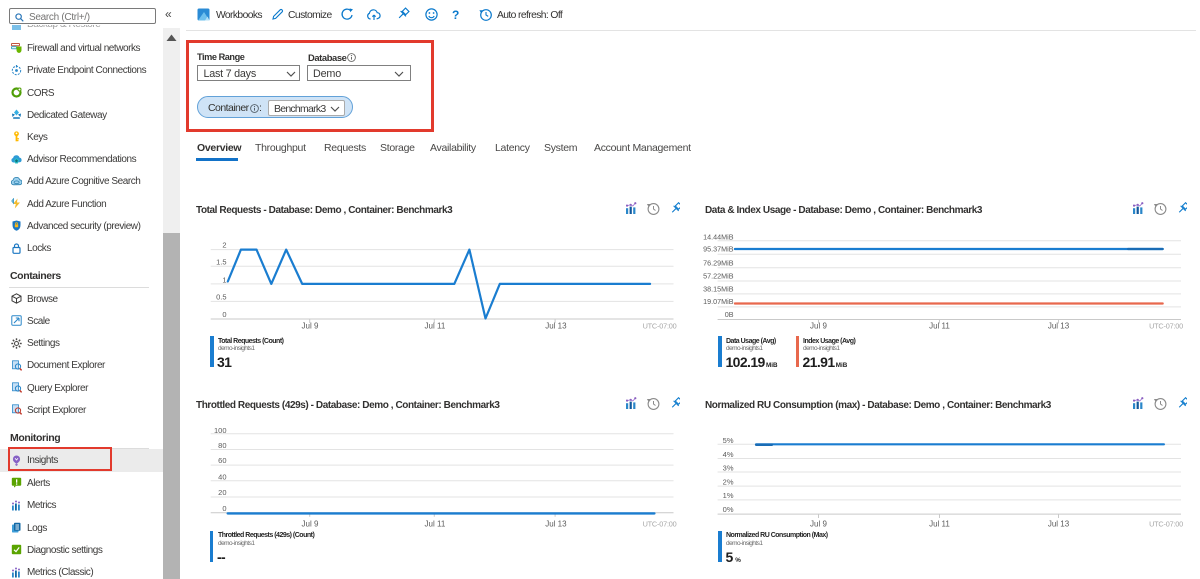 The width and height of the screenshot is (1200, 579). Describe the element at coordinates (718, 301) in the screenshot. I see `svg-text: 19.07MiB` at that location.